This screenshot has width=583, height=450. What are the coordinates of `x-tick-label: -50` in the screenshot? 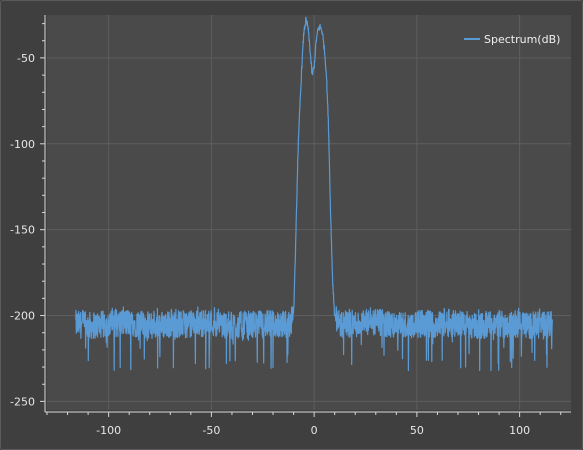 It's located at (211, 430).